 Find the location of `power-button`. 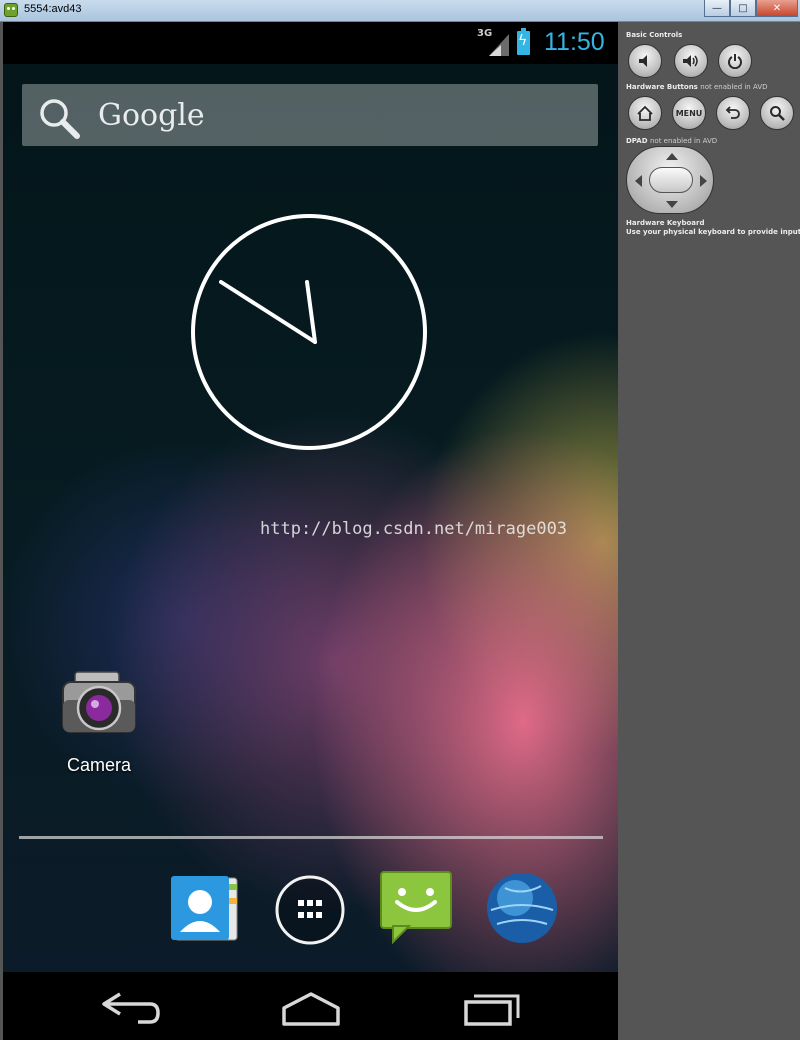

power-button is located at coordinates (735, 61).